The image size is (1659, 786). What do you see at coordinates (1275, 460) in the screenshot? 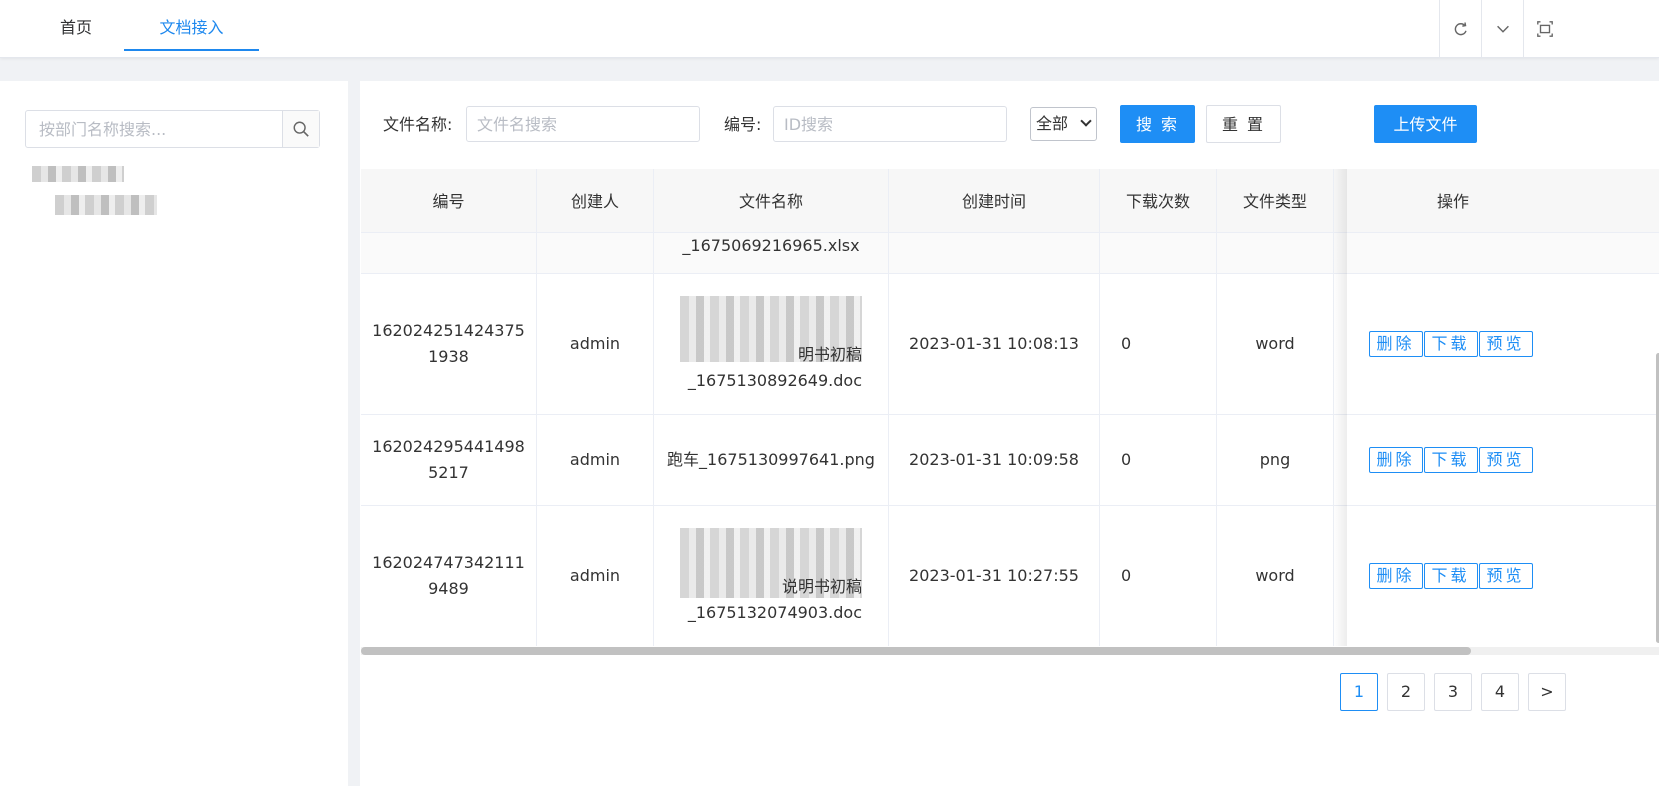
I see `cell-type: png` at bounding box center [1275, 460].